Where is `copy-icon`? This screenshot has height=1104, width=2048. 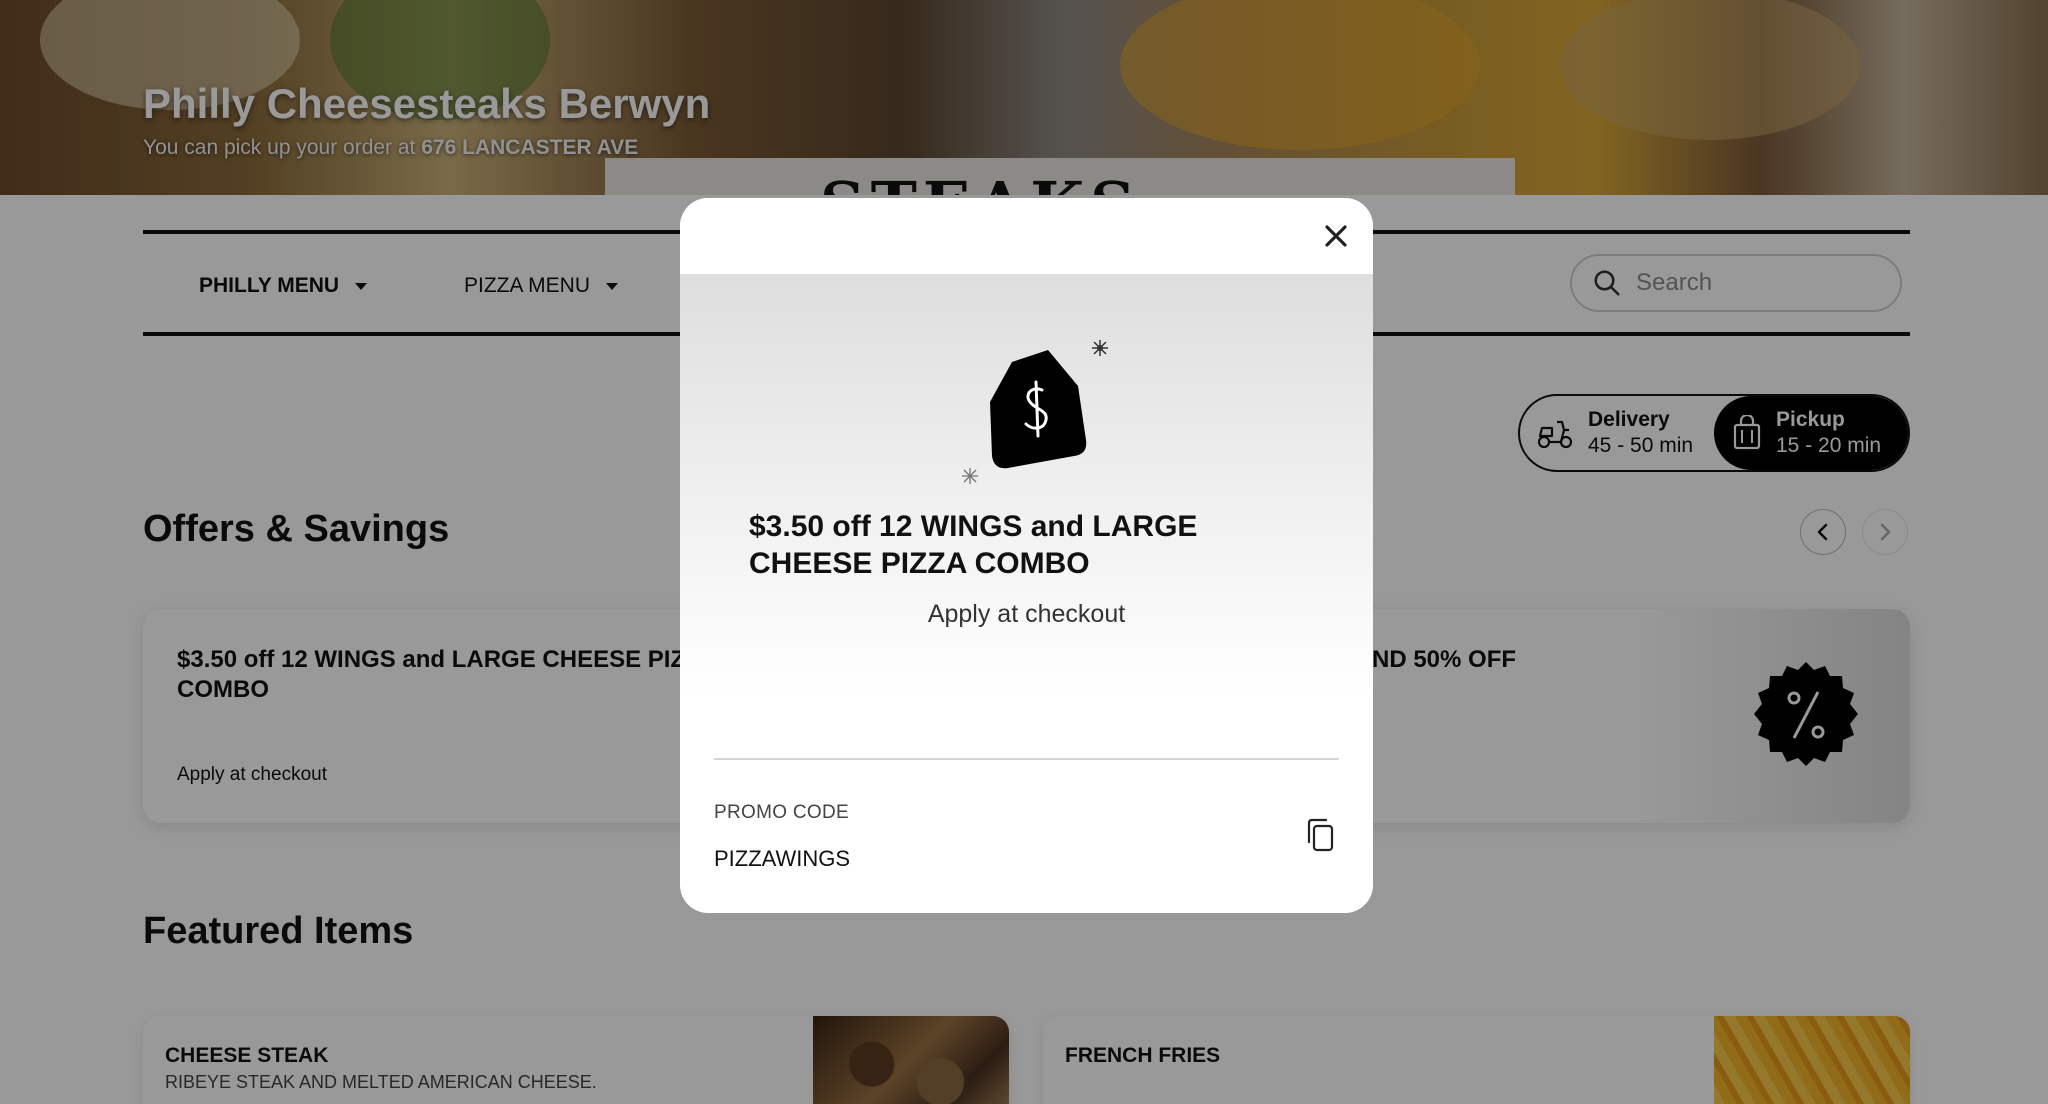 copy-icon is located at coordinates (1321, 835).